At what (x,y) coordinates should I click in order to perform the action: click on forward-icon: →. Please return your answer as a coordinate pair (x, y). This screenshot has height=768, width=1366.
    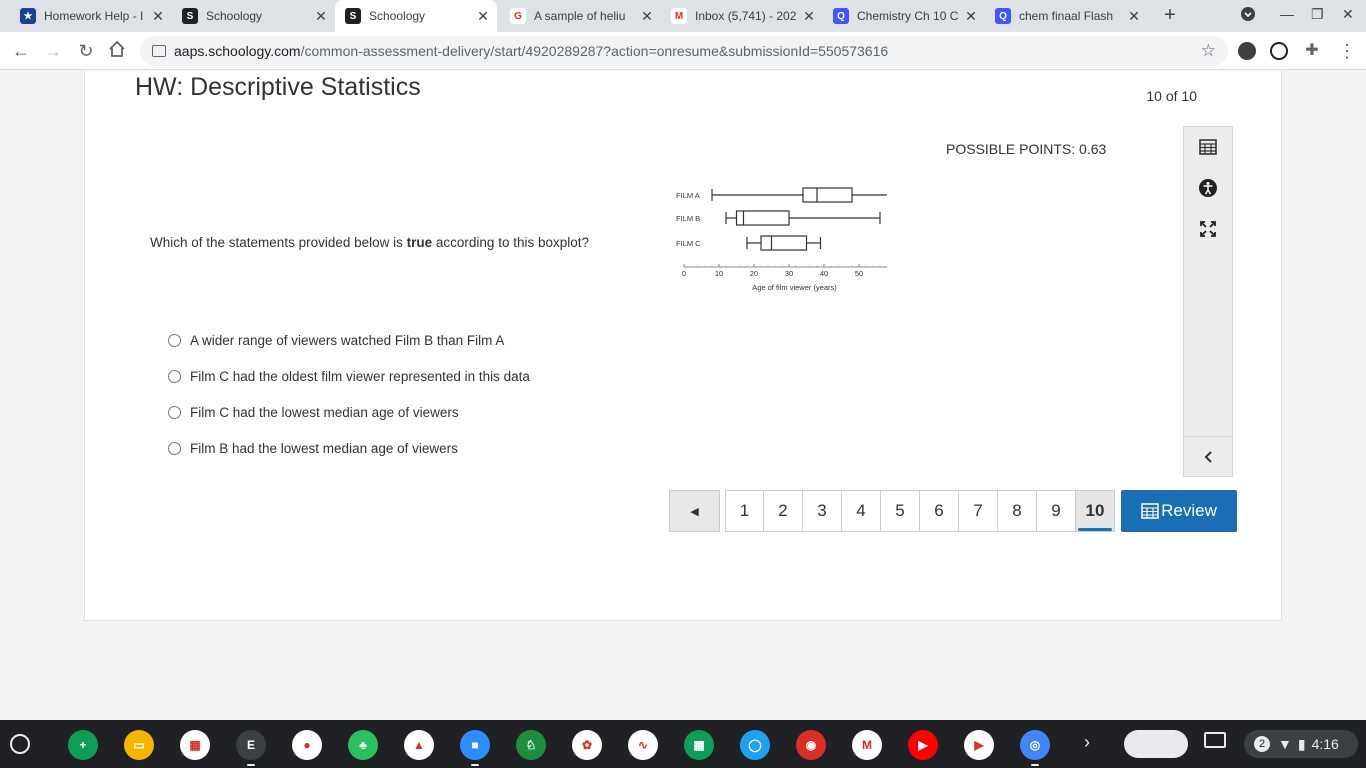
    Looking at the image, I should click on (53, 51).